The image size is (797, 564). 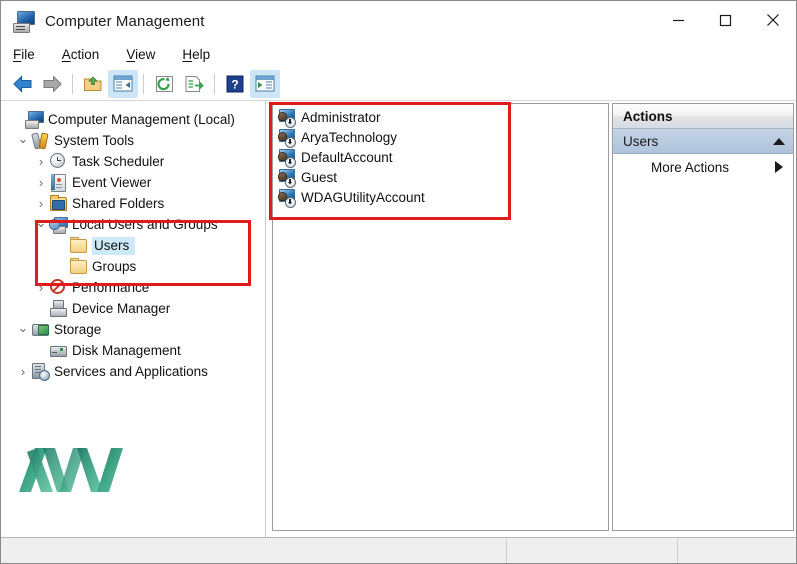 What do you see at coordinates (133, 161) in the screenshot?
I see `tree-item-task-scheduler: › Task Scheduler` at bounding box center [133, 161].